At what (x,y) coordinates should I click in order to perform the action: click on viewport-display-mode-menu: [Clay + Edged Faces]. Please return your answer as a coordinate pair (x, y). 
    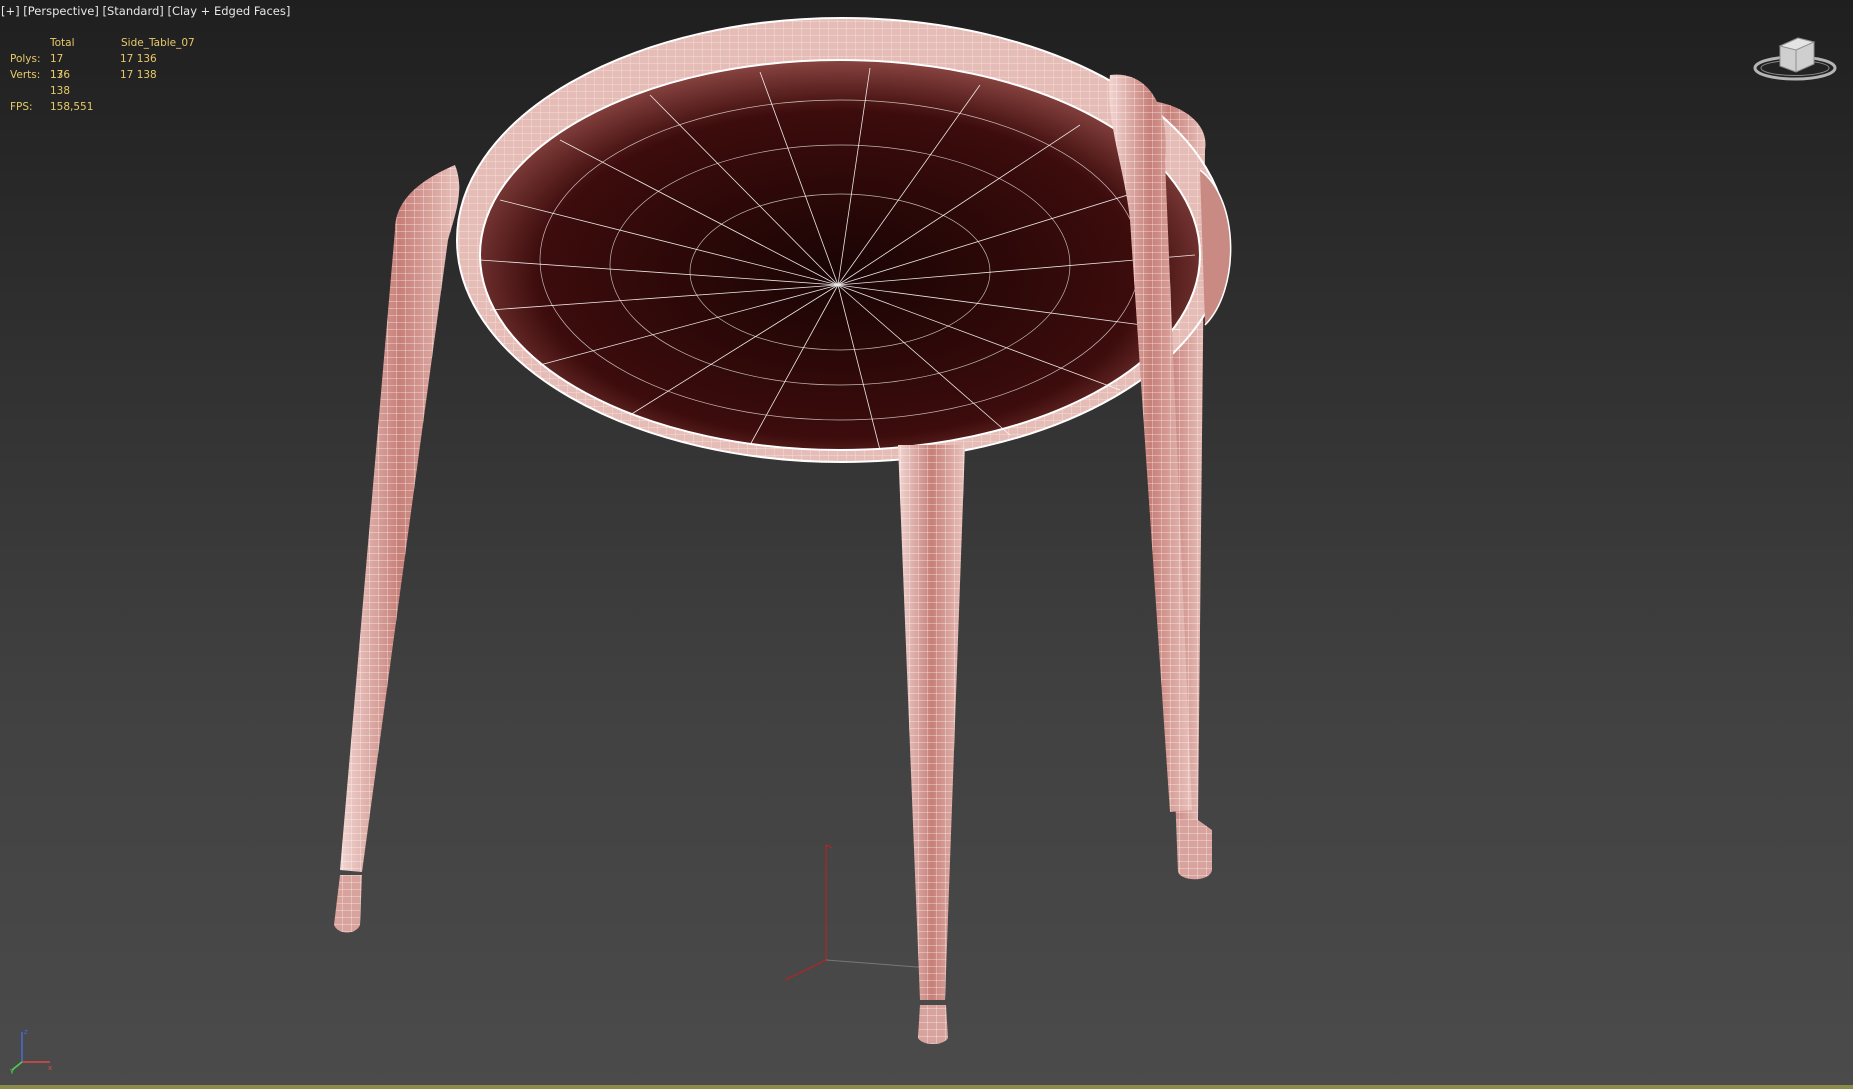
    Looking at the image, I should click on (228, 11).